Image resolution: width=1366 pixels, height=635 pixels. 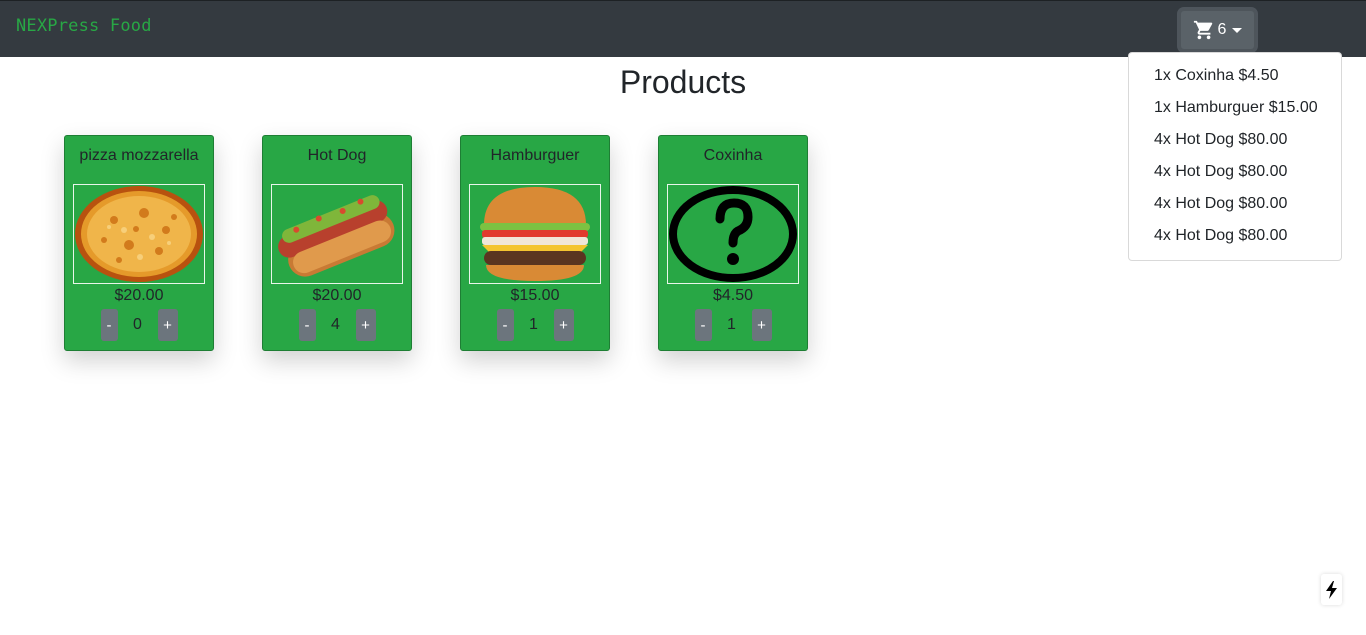 I want to click on product-card-coxinha: Coxinha $4.50 - 1 +, so click(x=733, y=243).